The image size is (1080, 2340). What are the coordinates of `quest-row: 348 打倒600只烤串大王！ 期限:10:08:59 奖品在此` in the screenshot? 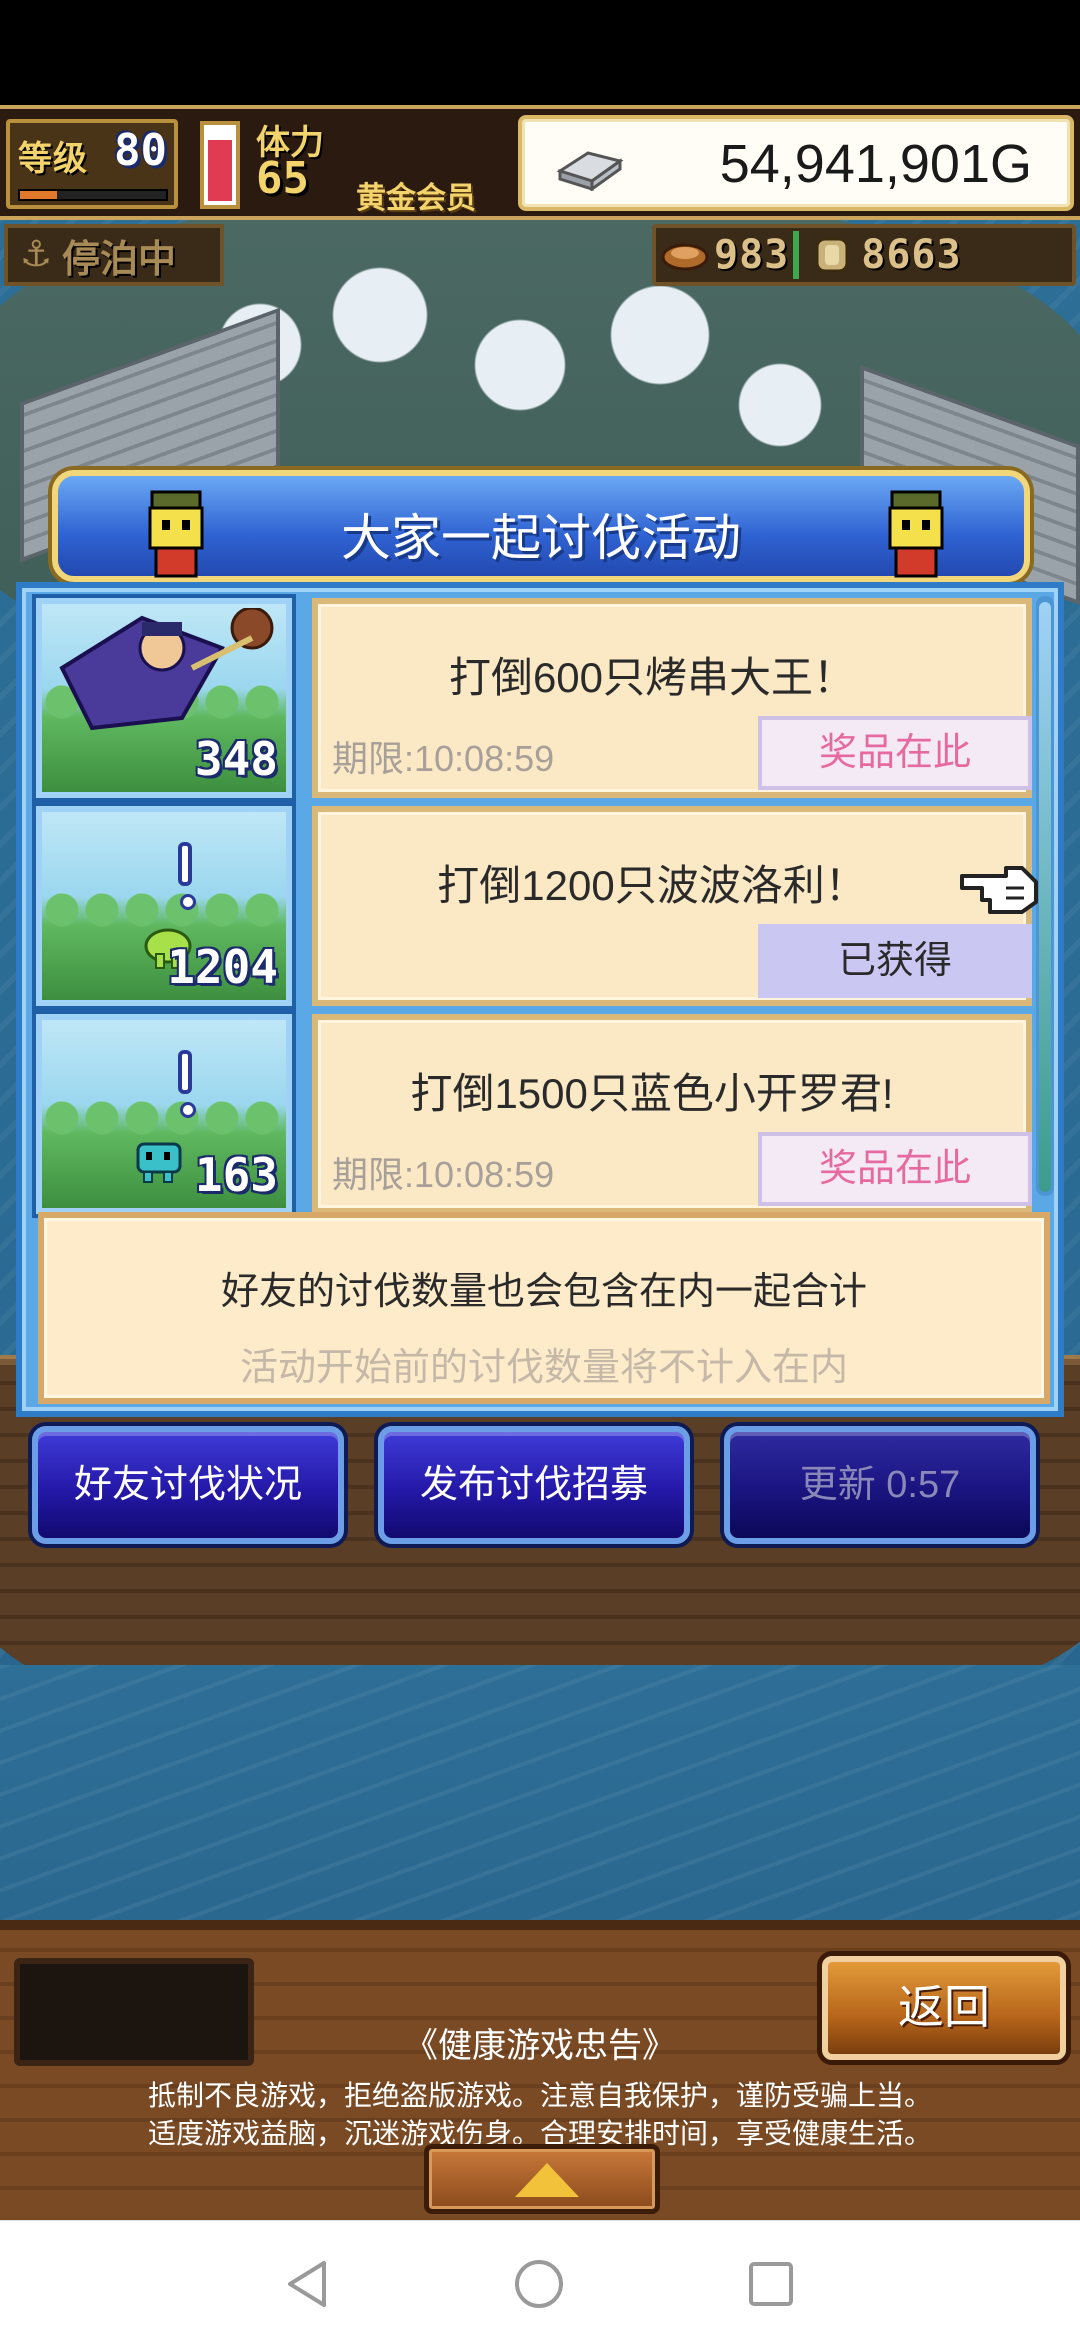 It's located at (534, 698).